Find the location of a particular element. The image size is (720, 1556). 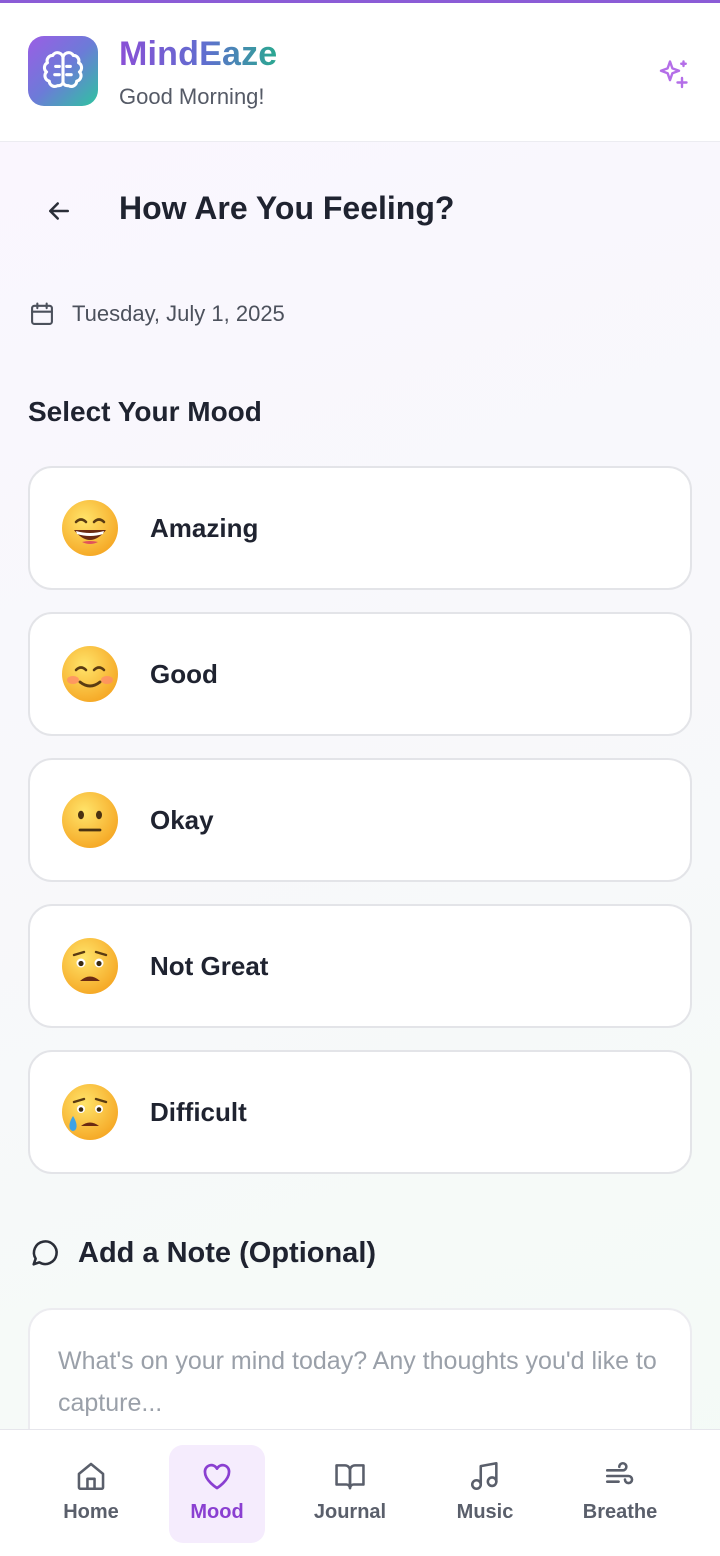

mood-label: Good is located at coordinates (184, 673).